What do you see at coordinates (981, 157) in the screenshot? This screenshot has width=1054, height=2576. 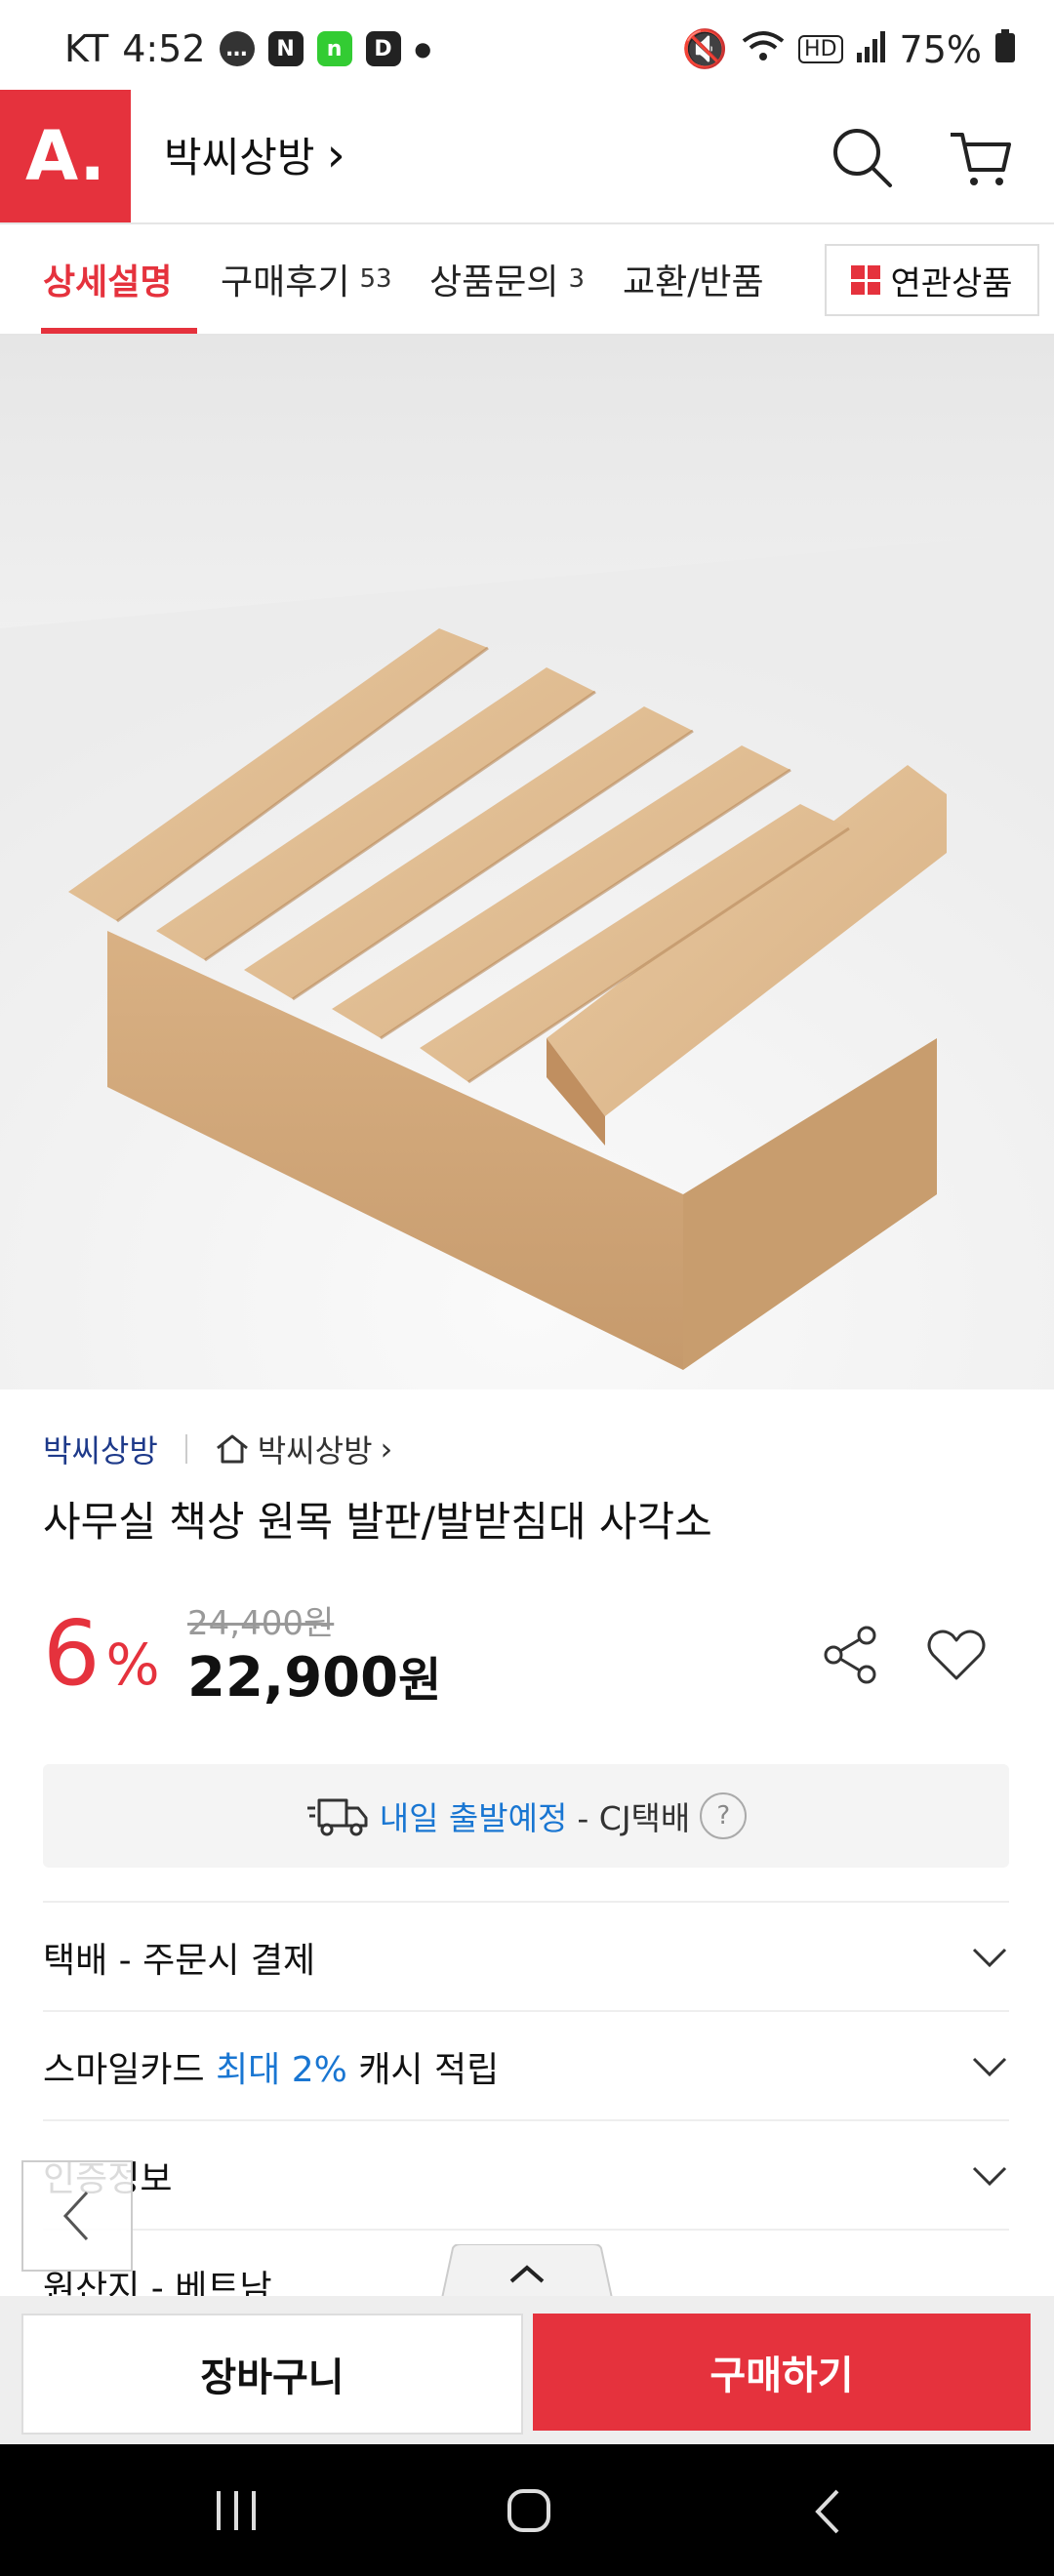 I see `cart-icon` at bounding box center [981, 157].